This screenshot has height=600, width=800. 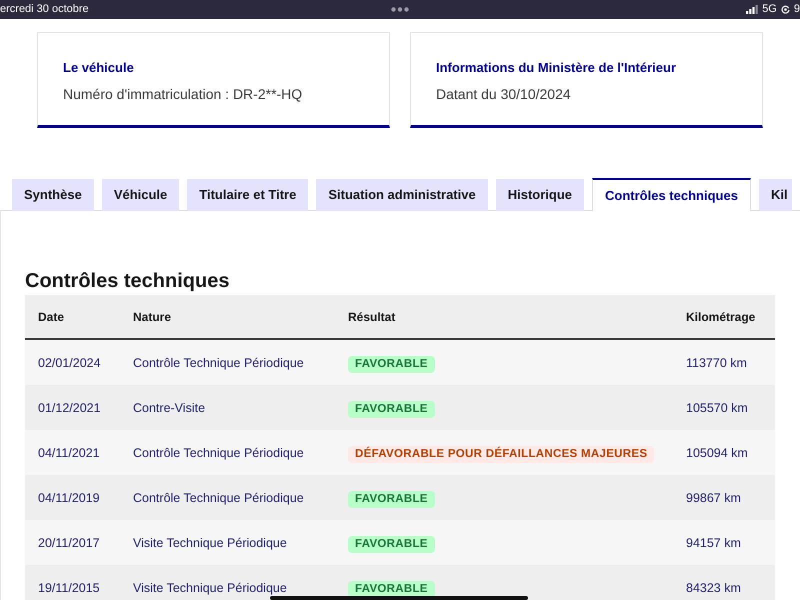 What do you see at coordinates (775, 195) in the screenshot?
I see `tab: Kil` at bounding box center [775, 195].